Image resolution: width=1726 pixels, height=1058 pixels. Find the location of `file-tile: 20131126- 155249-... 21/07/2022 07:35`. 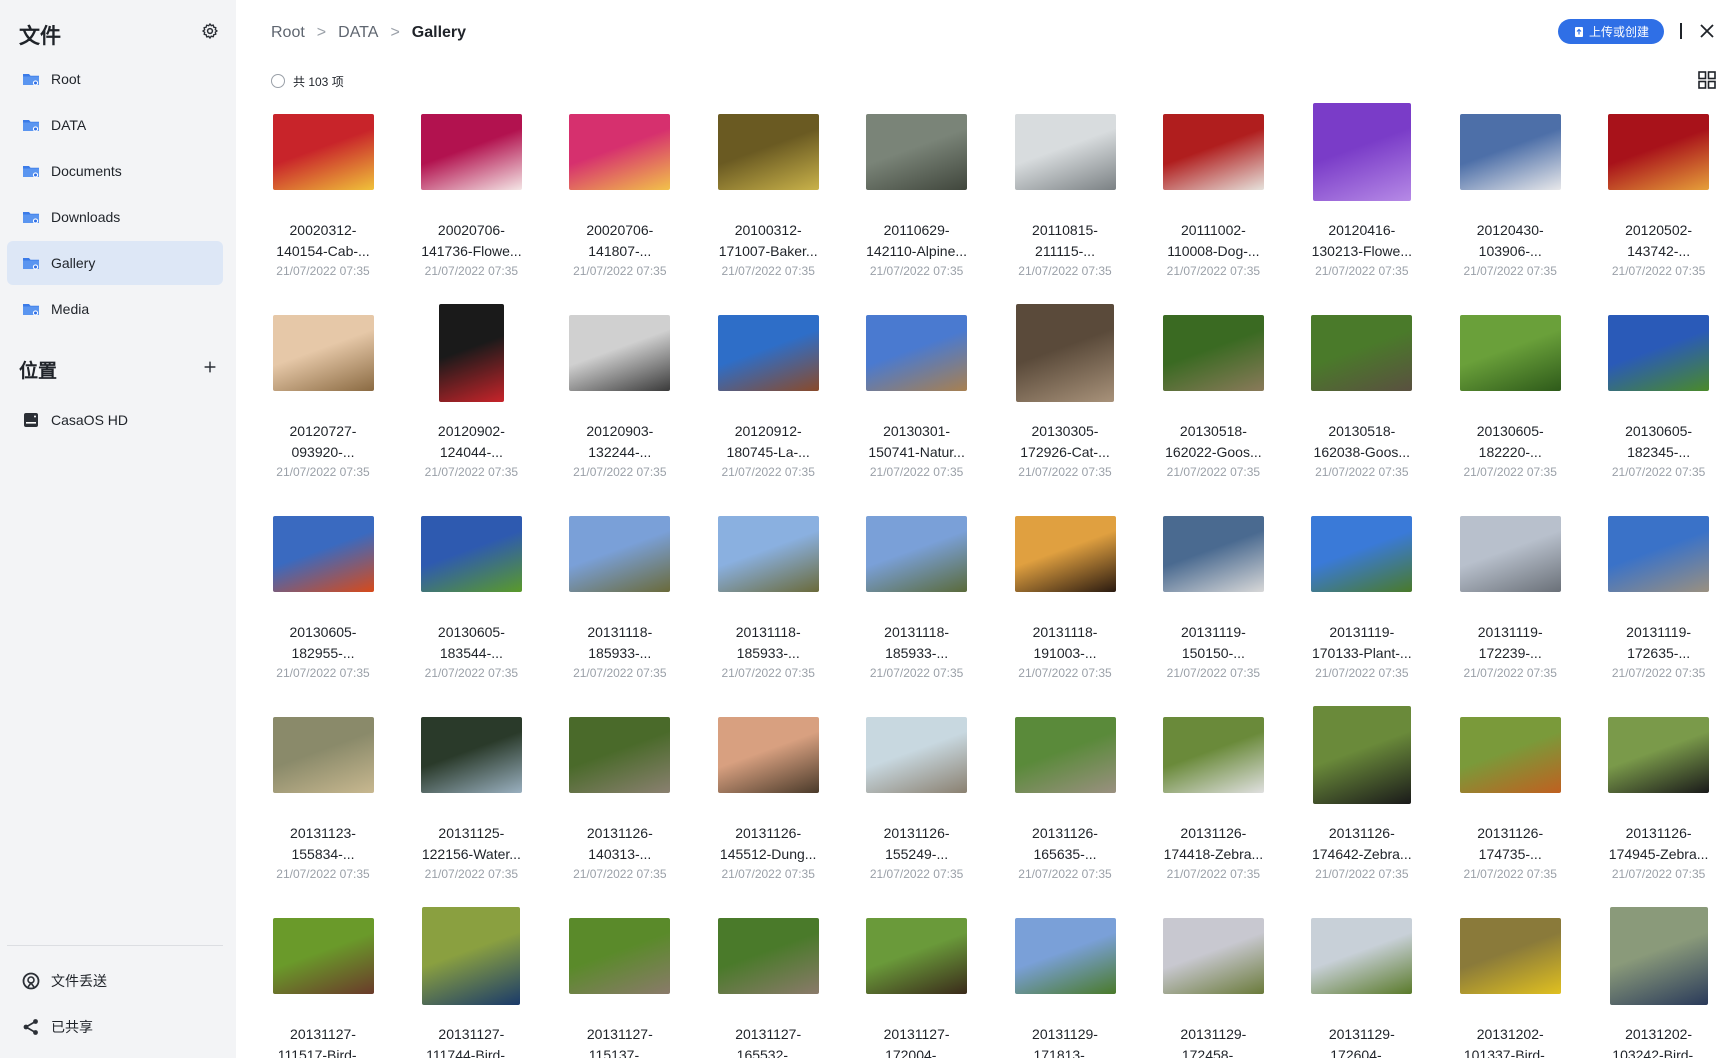

file-tile: 20131126- 155249-... 21/07/2022 07:35 is located at coordinates (917, 803).